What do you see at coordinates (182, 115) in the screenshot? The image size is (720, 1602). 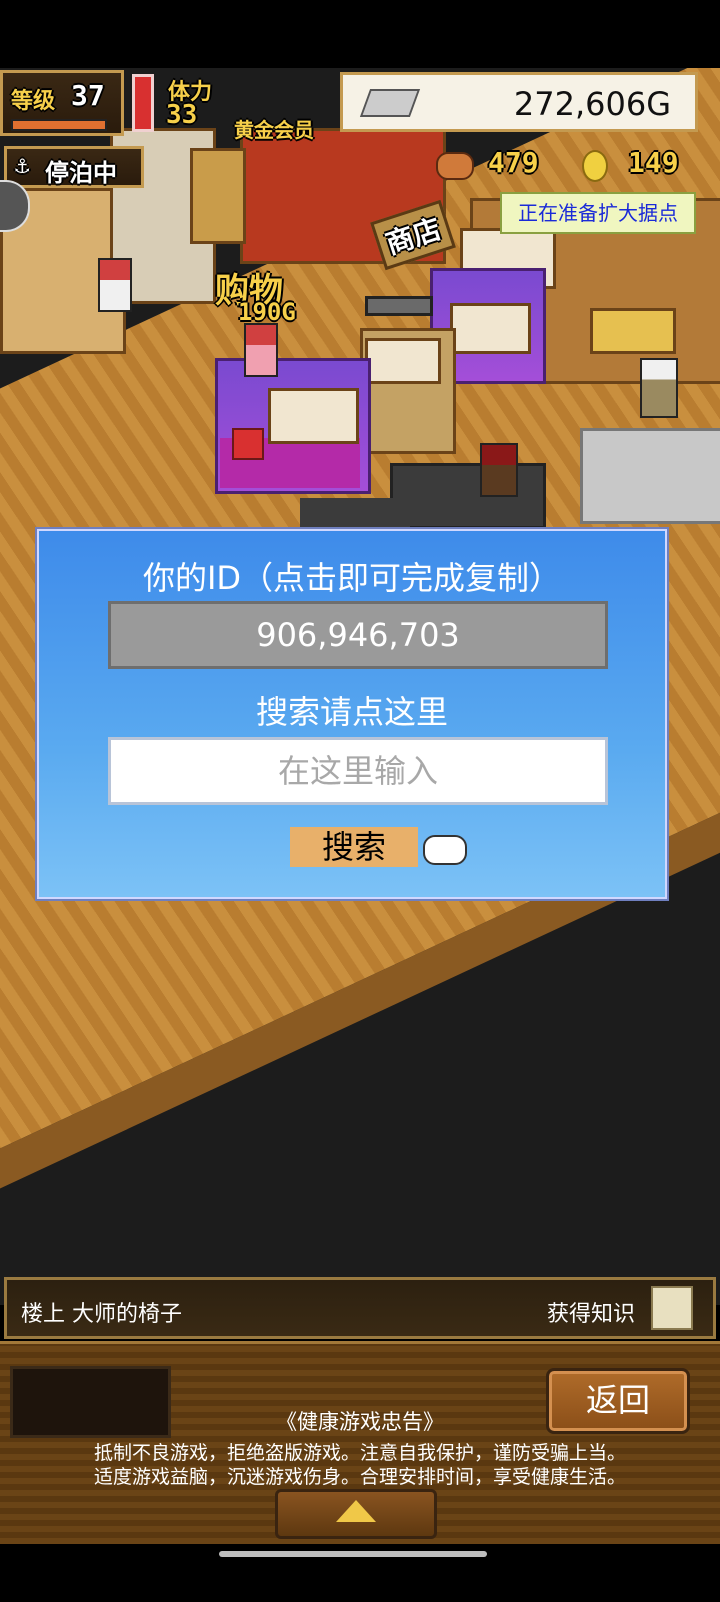 I see `stamina-value: 33` at bounding box center [182, 115].